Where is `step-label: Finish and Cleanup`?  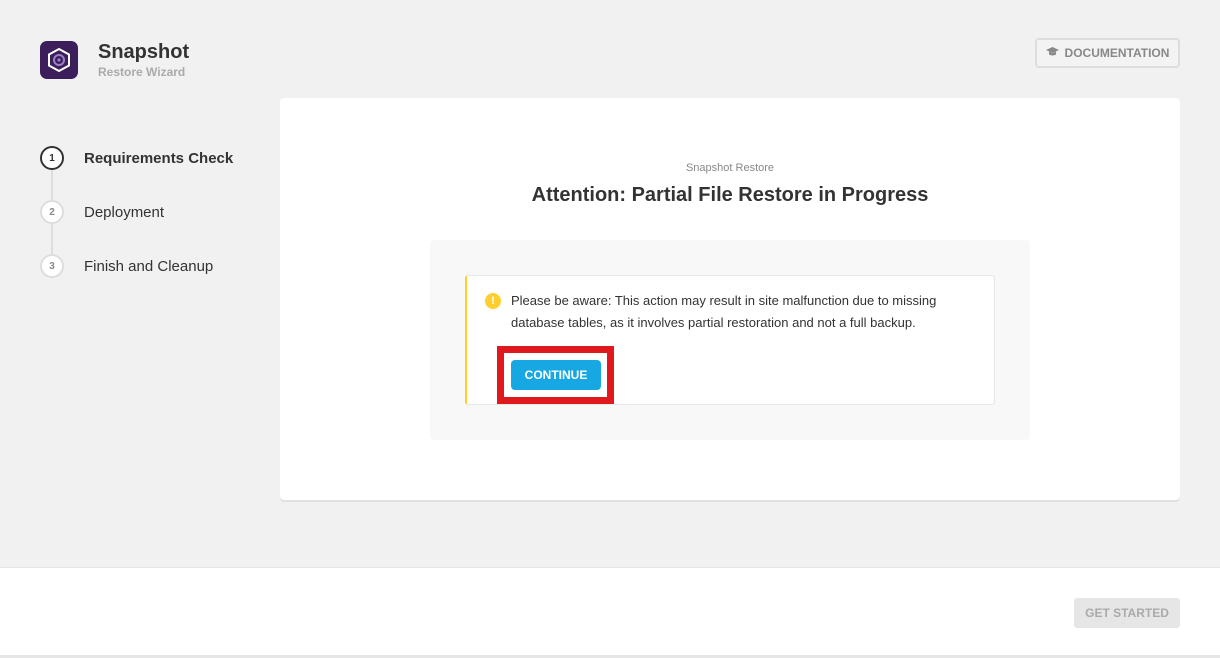
step-label: Finish and Cleanup is located at coordinates (149, 266).